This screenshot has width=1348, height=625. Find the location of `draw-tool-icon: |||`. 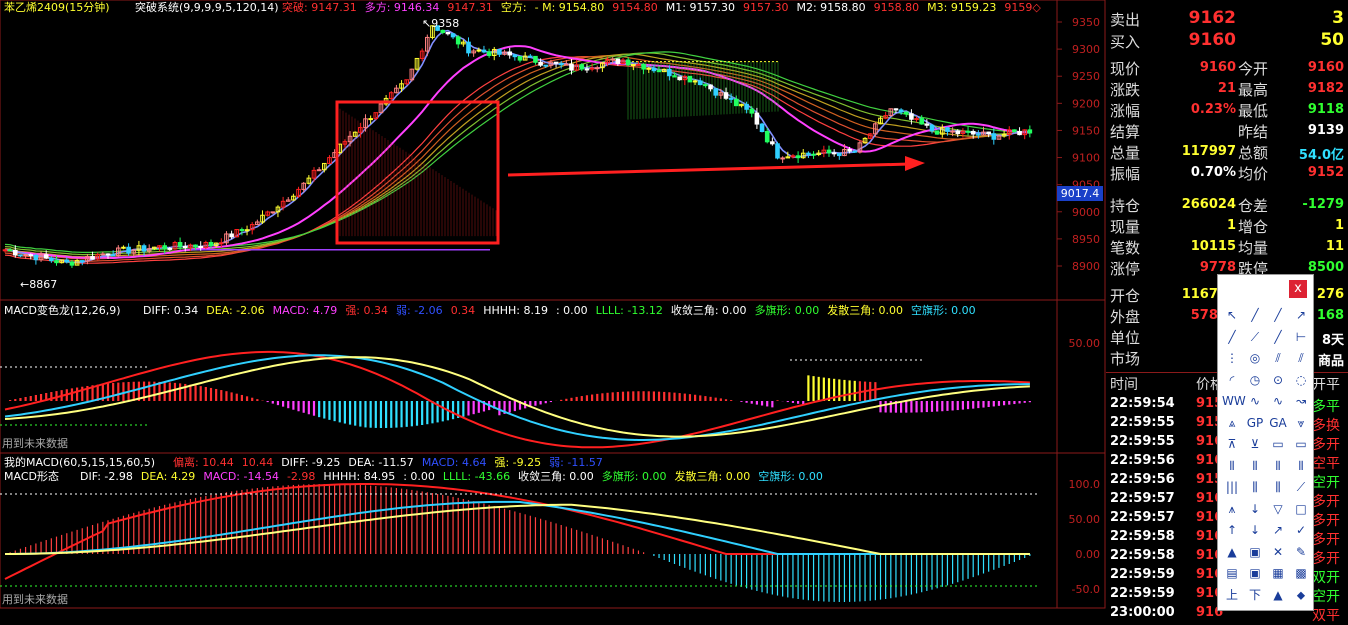

draw-tool-icon: ||| is located at coordinates (1232, 487).